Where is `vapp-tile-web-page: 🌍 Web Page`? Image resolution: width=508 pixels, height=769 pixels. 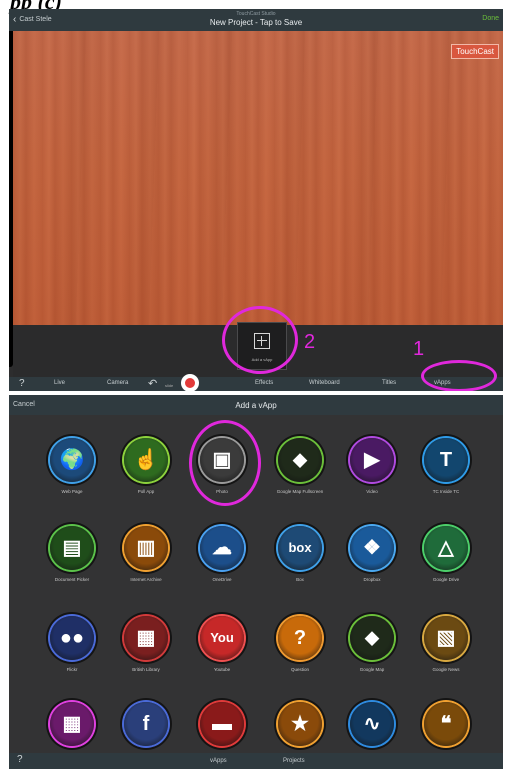
vapp-tile-web-page: 🌍 Web Page is located at coordinates (72, 478).